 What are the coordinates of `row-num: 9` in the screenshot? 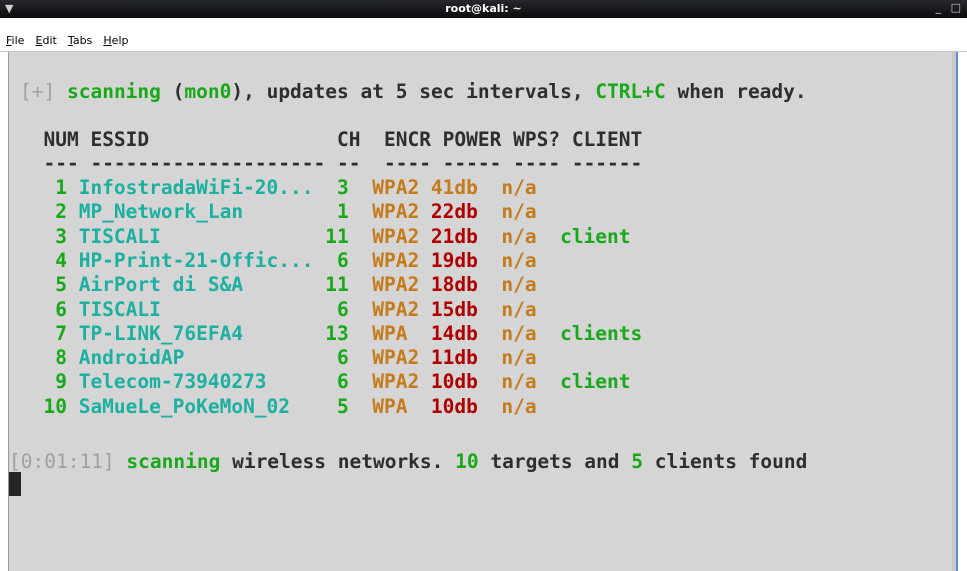 It's located at (49, 382).